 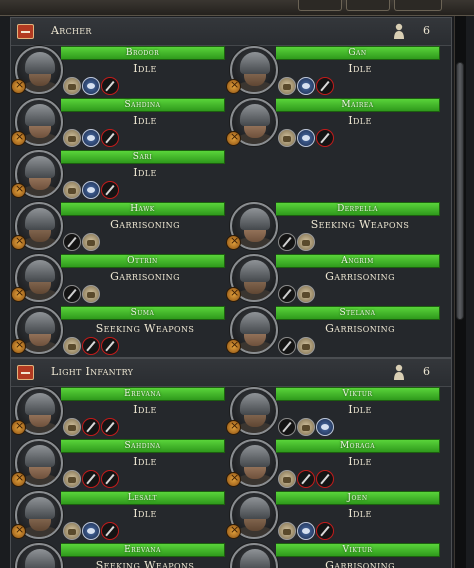 I want to click on unit-card: Viktur Garrisoning, so click(x=335, y=555).